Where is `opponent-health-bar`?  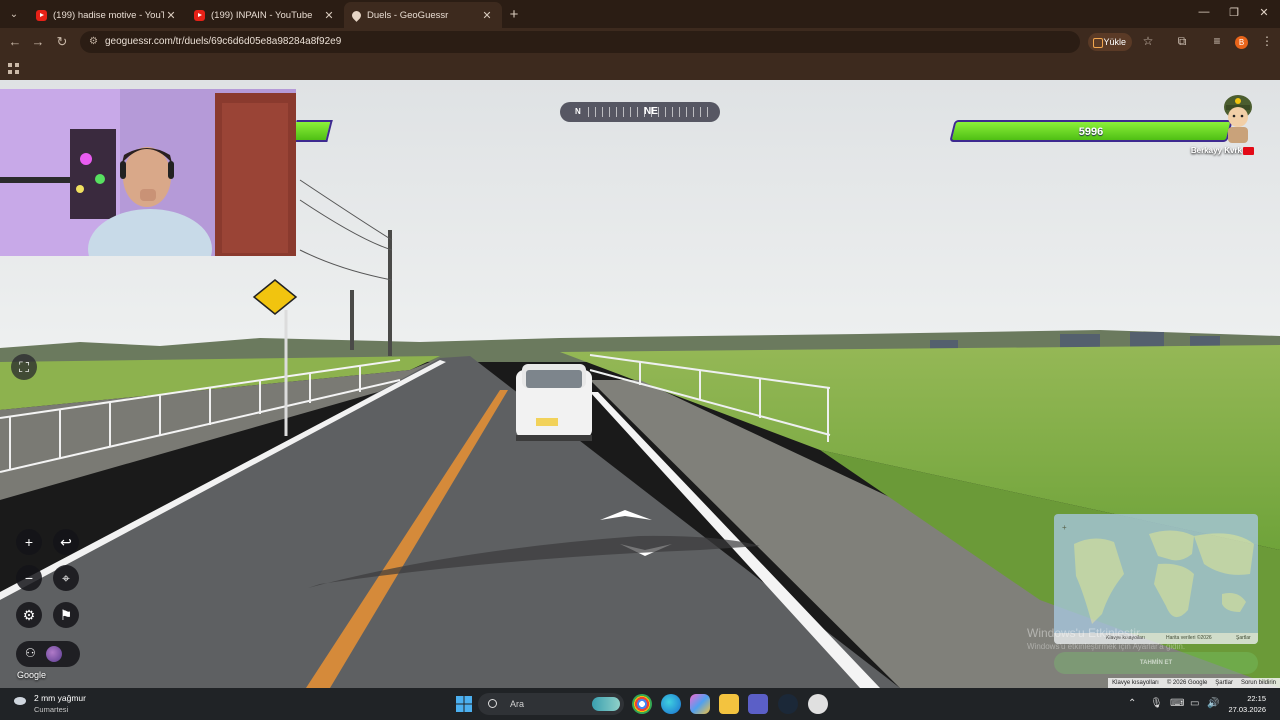 opponent-health-bar is located at coordinates (312, 131).